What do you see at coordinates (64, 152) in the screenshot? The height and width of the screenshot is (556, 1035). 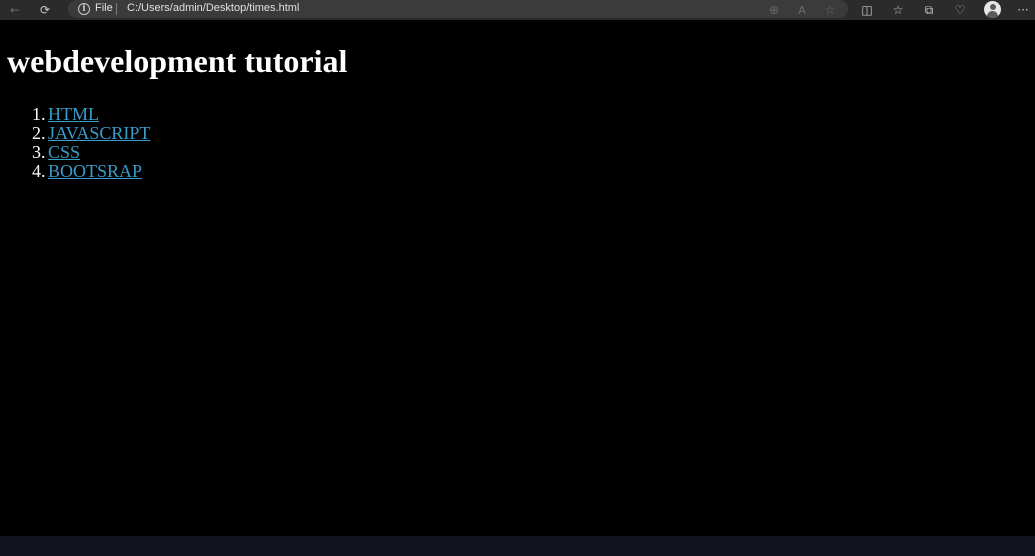 I see `link-css: CSS` at bounding box center [64, 152].